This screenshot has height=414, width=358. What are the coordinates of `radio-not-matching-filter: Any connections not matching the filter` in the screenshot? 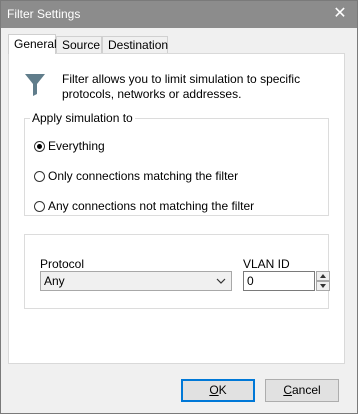 It's located at (144, 206).